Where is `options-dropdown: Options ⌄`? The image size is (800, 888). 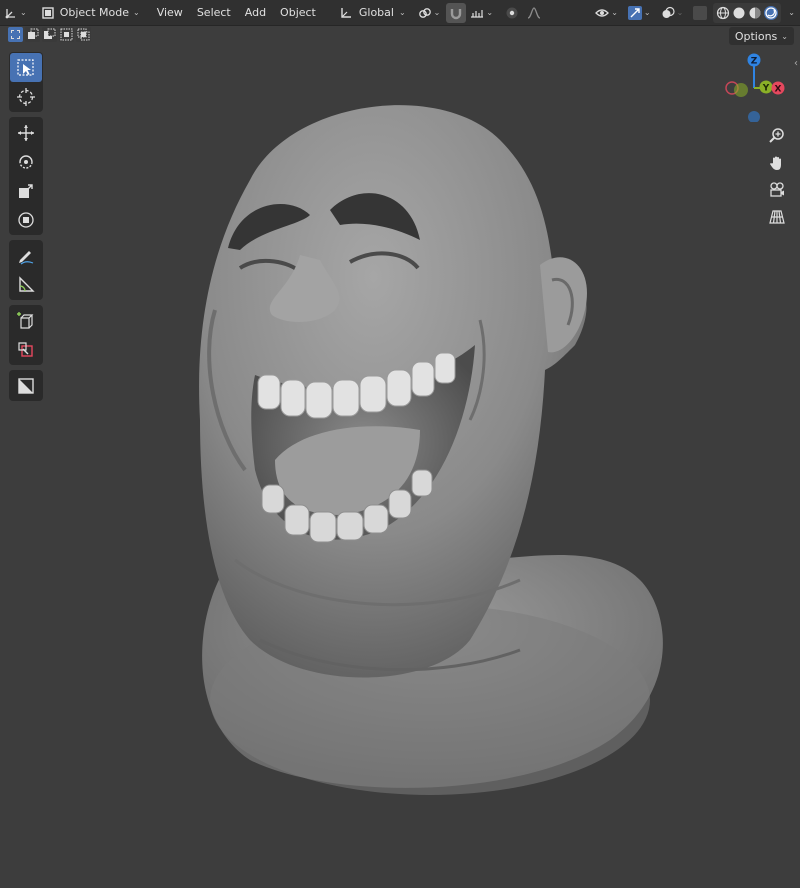 options-dropdown: Options ⌄ is located at coordinates (761, 36).